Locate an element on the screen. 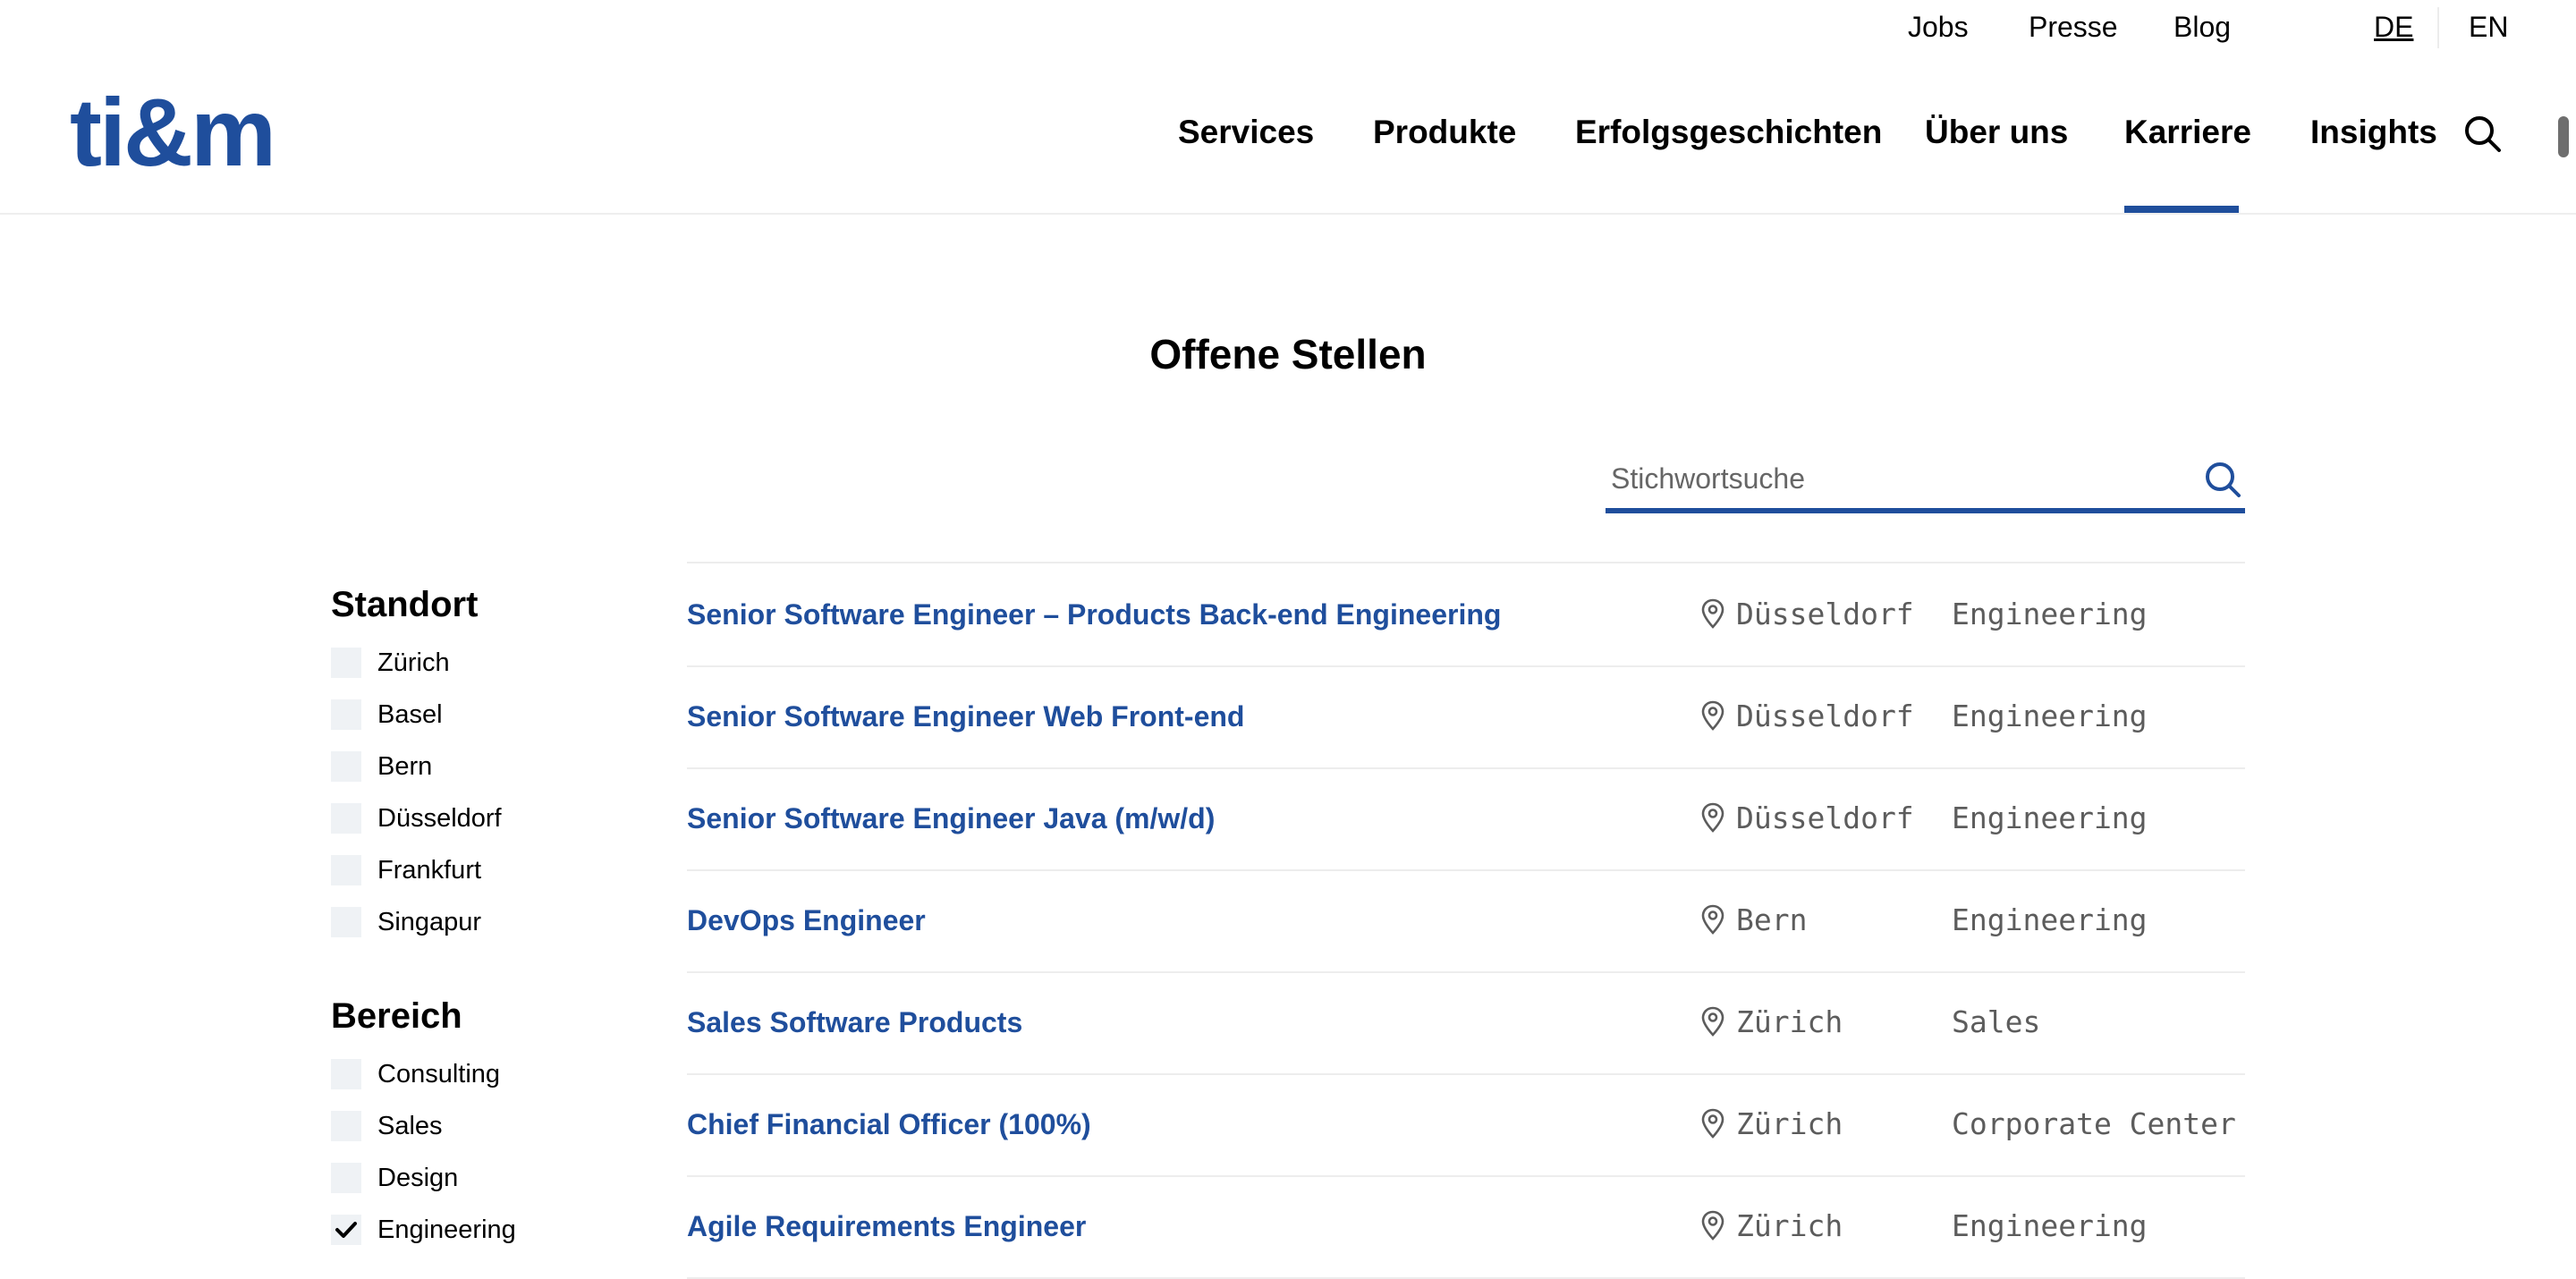  utility-link-presse: Presse is located at coordinates (2073, 27).